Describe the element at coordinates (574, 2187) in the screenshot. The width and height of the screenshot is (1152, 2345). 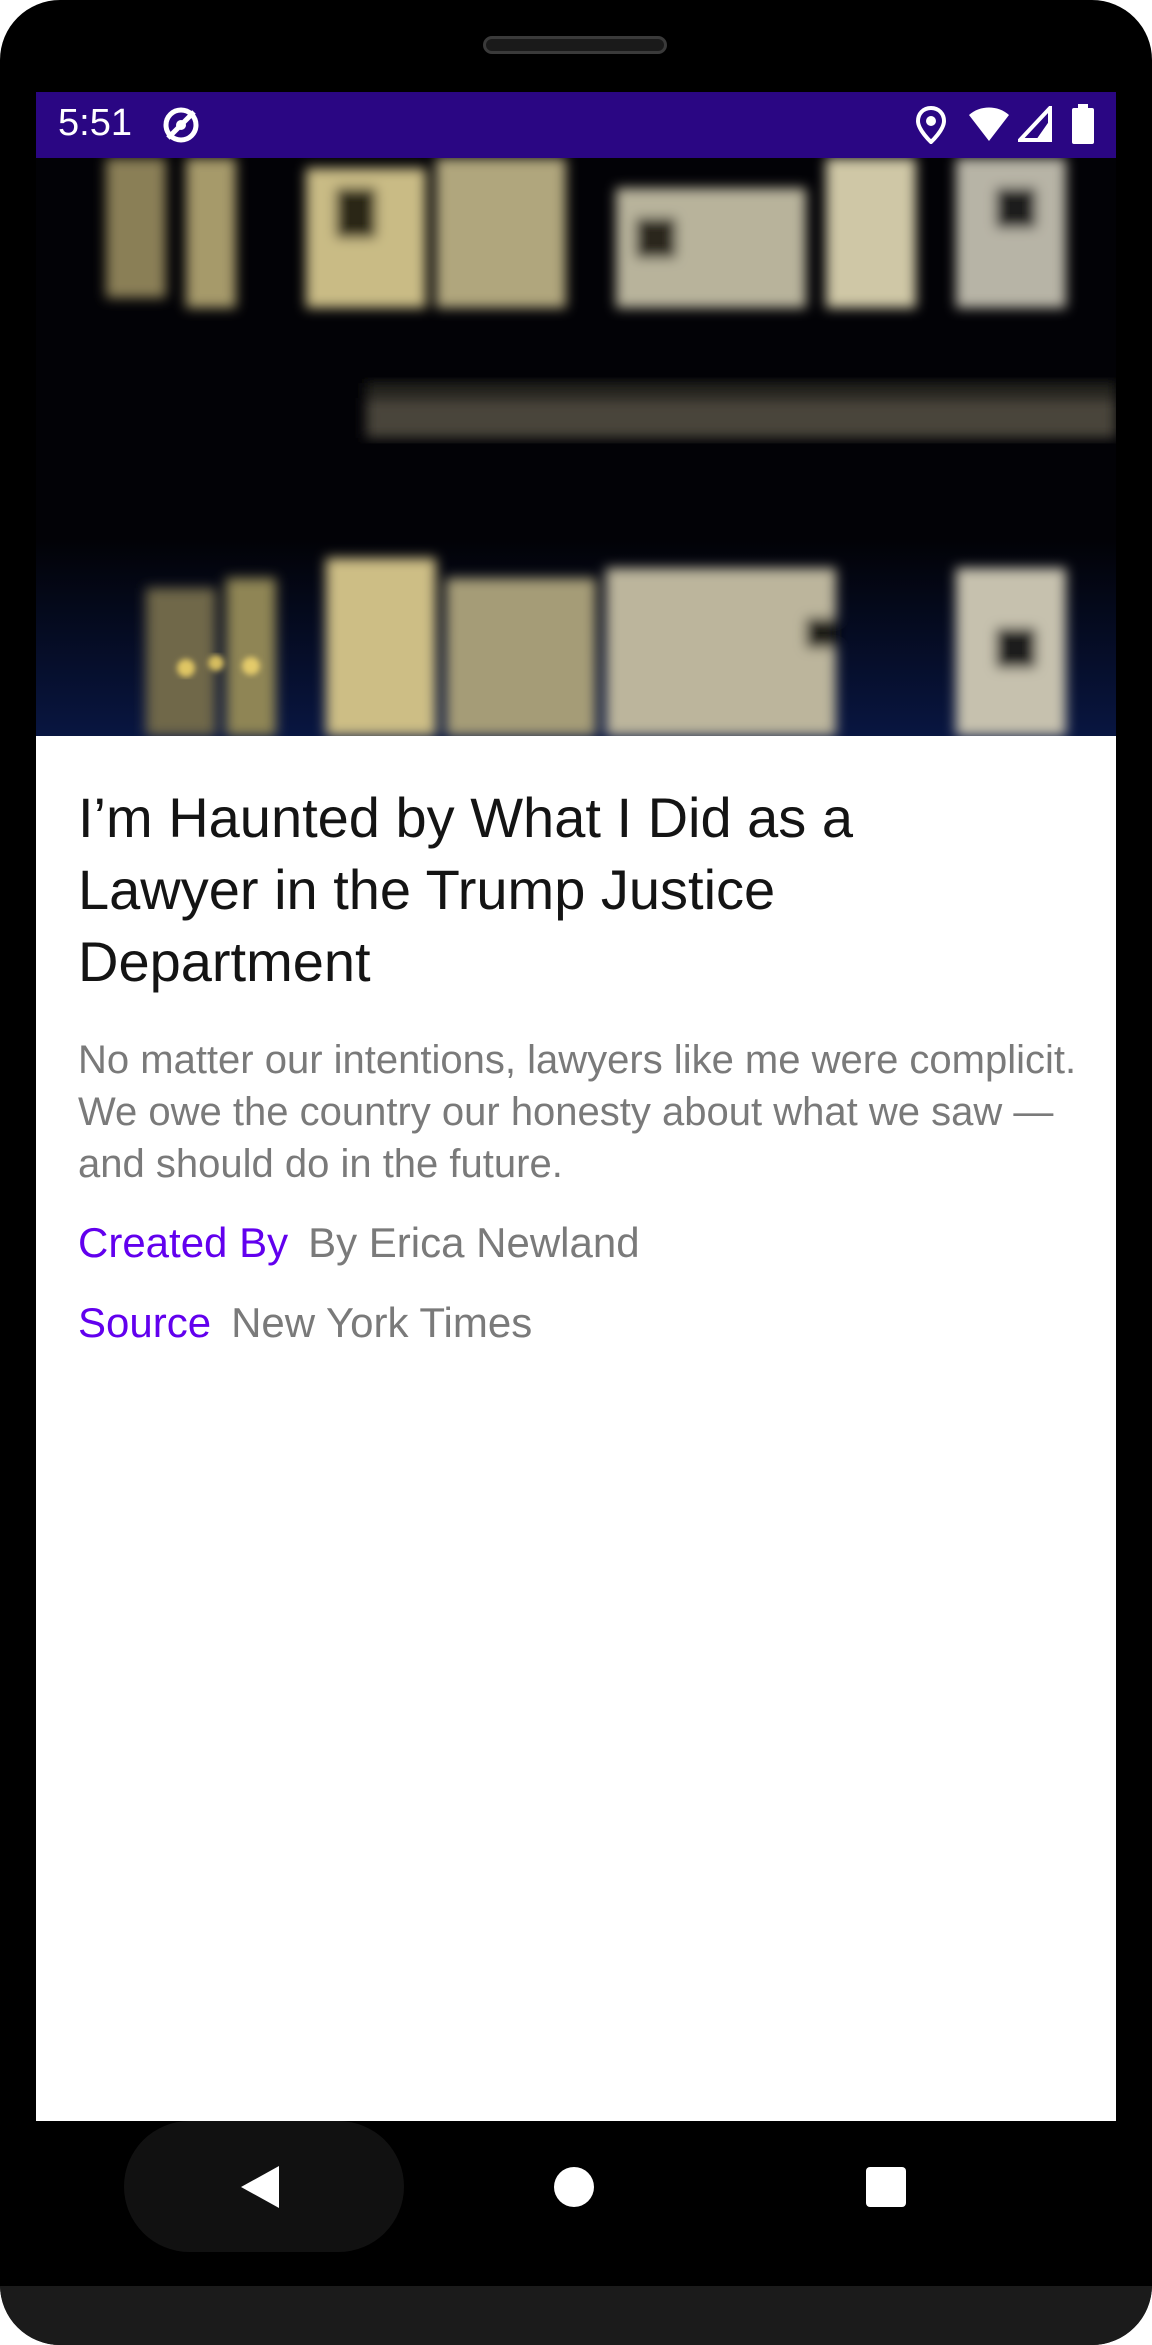
I see `home-icon` at that location.